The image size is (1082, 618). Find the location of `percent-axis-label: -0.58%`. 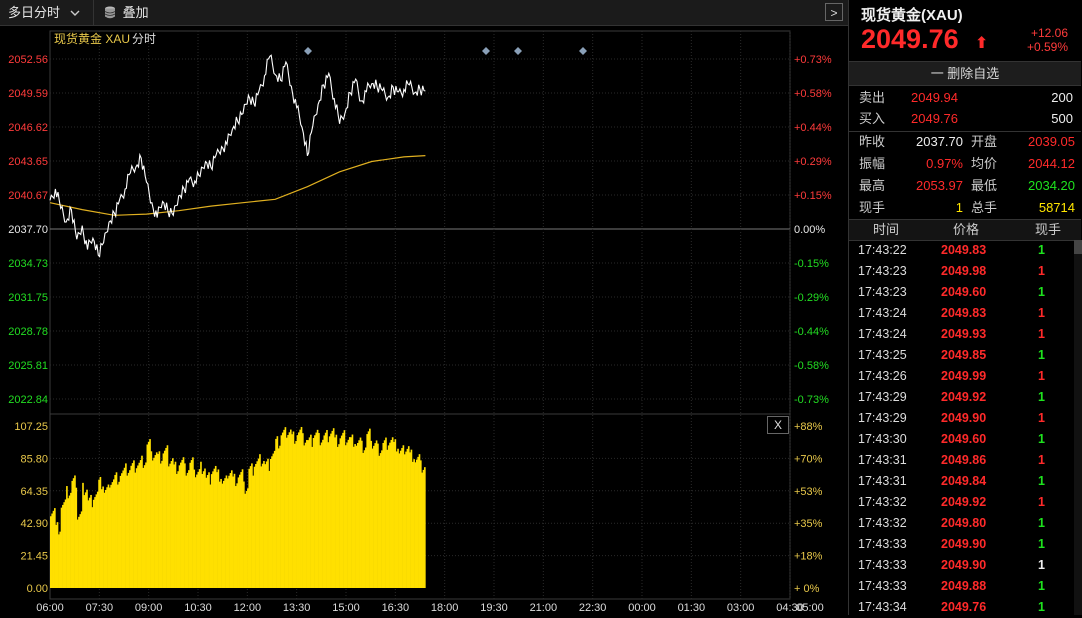

percent-axis-label: -0.58% is located at coordinates (811, 366).